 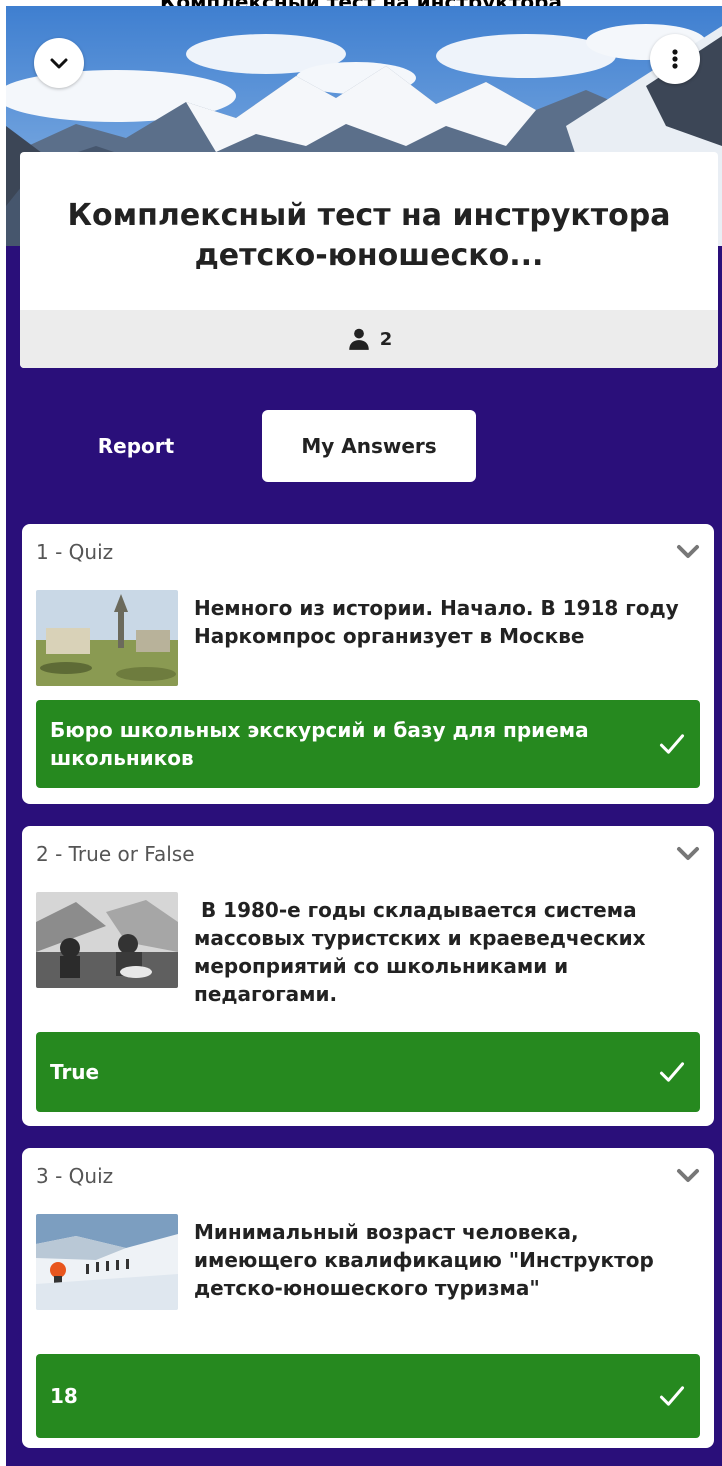 What do you see at coordinates (75, 552) in the screenshot?
I see `question-header: 1 - Quiz` at bounding box center [75, 552].